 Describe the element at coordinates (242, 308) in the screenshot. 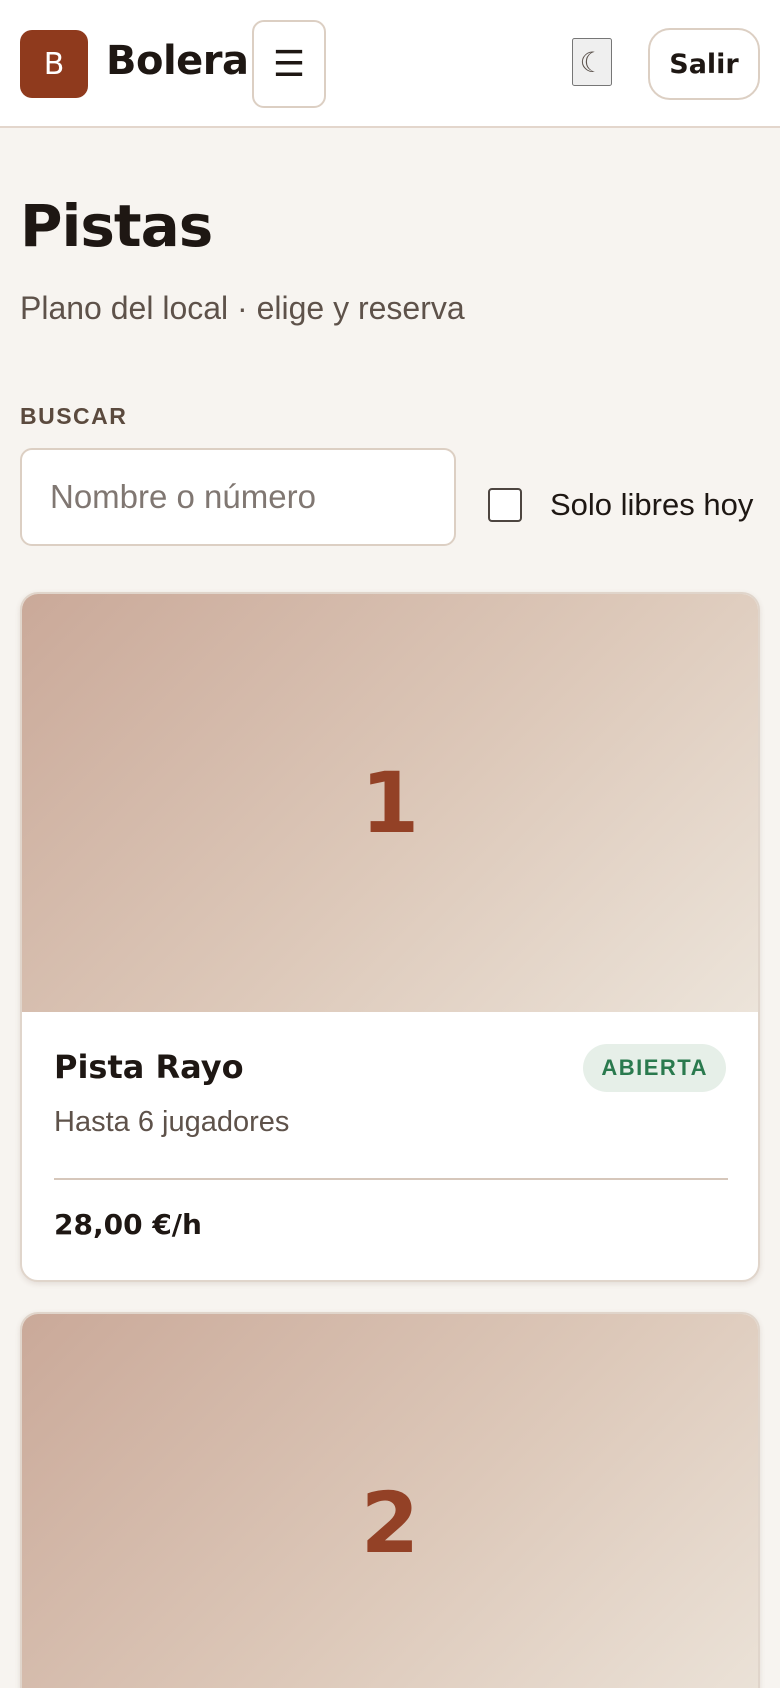

I see `page-subtitle: Plano del local · elige y reserva` at that location.